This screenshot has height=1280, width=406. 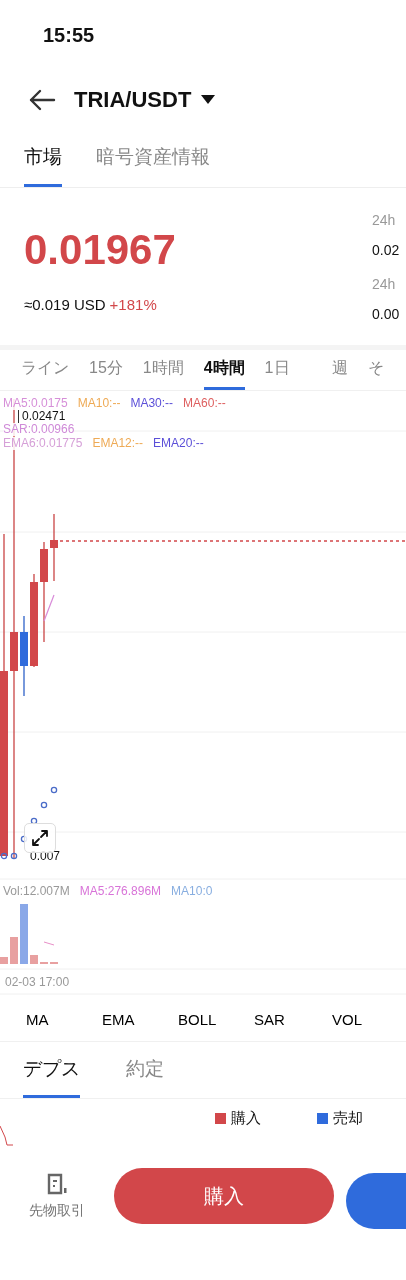 What do you see at coordinates (43, 443) in the screenshot?
I see `indicator-value: EMA6:0.01775` at bounding box center [43, 443].